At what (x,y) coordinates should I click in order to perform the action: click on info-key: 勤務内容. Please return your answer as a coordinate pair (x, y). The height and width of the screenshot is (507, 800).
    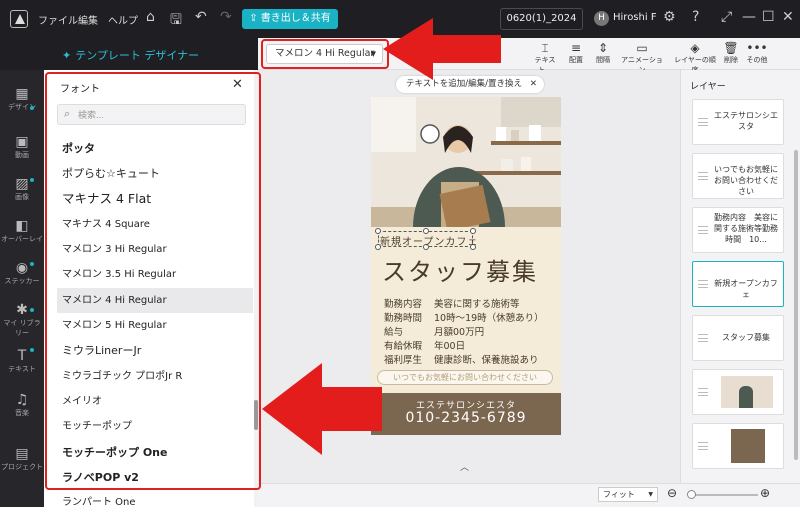
    Looking at the image, I should click on (403, 303).